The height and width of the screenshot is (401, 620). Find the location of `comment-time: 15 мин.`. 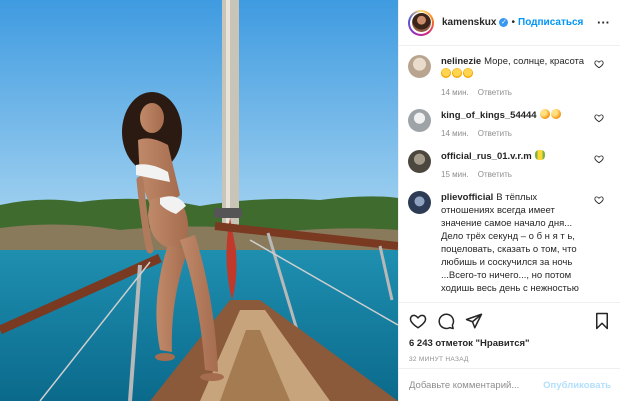

comment-time: 15 мин. is located at coordinates (455, 174).